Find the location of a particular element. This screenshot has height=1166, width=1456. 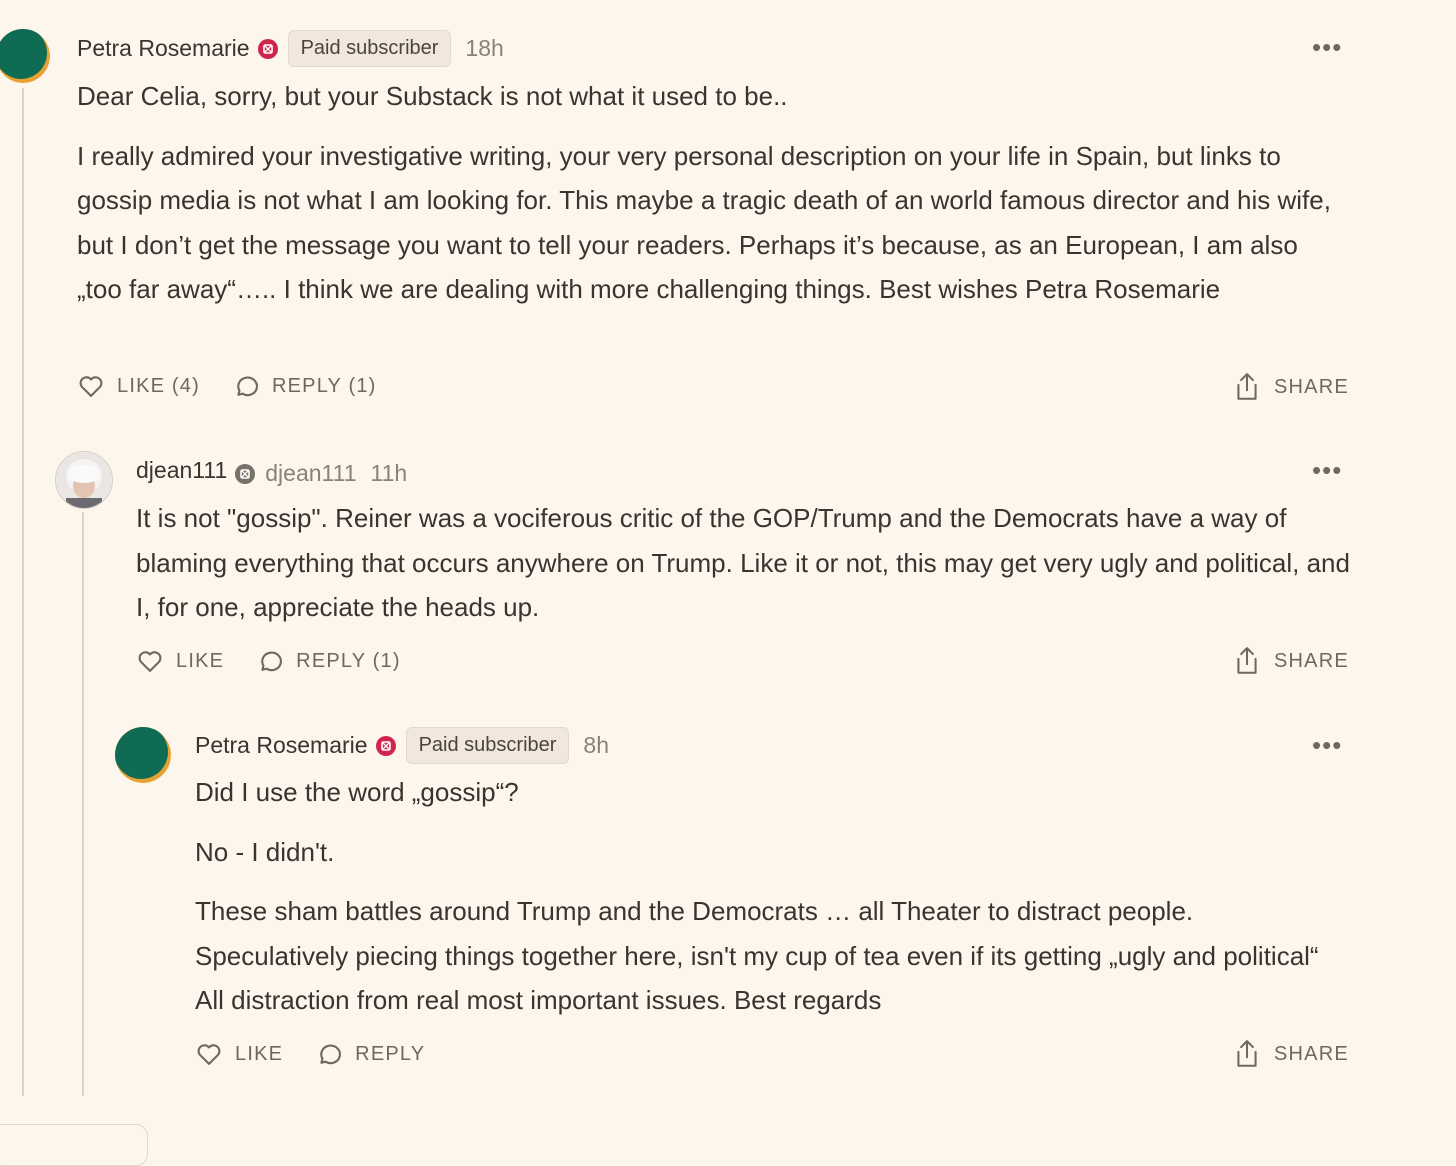

reply-label: REPLY is located at coordinates (390, 1053).